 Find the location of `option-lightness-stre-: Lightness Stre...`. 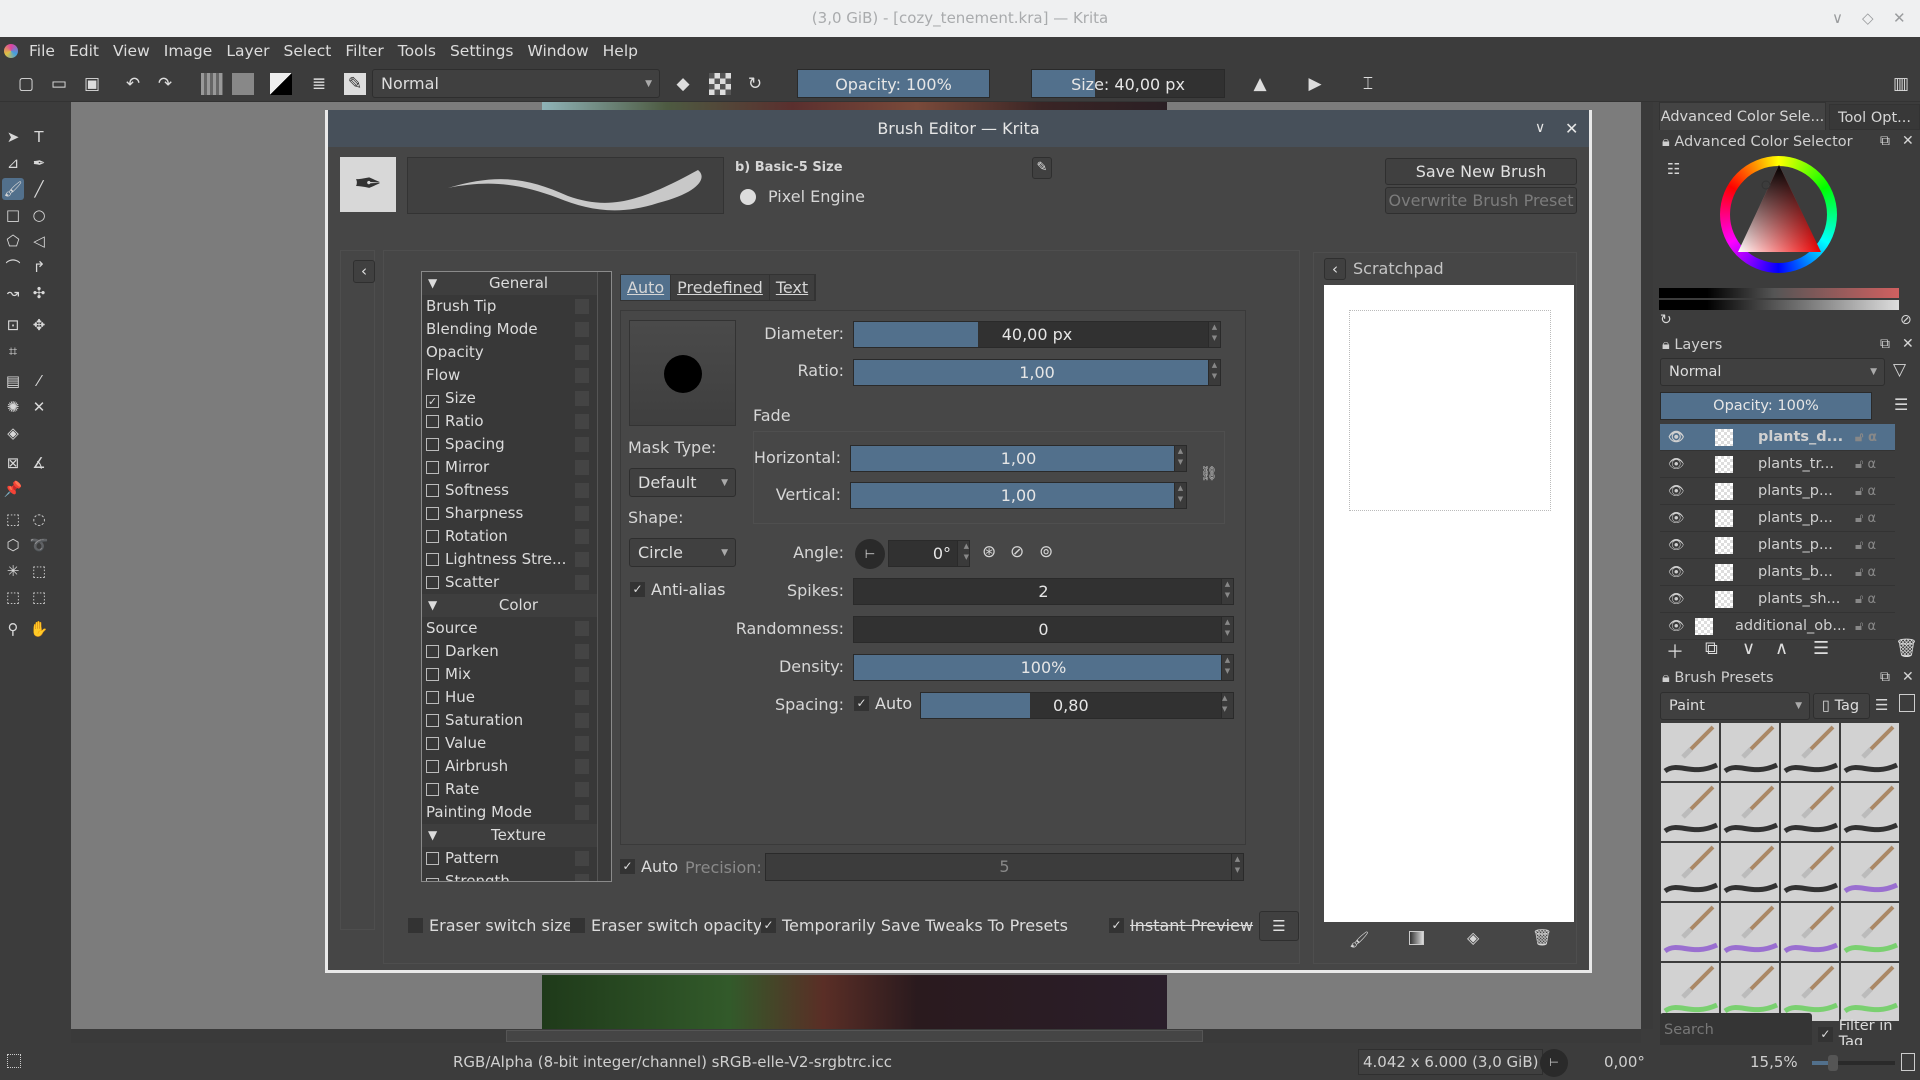

option-lightness-stre-: Lightness Stre... is located at coordinates (516, 559).